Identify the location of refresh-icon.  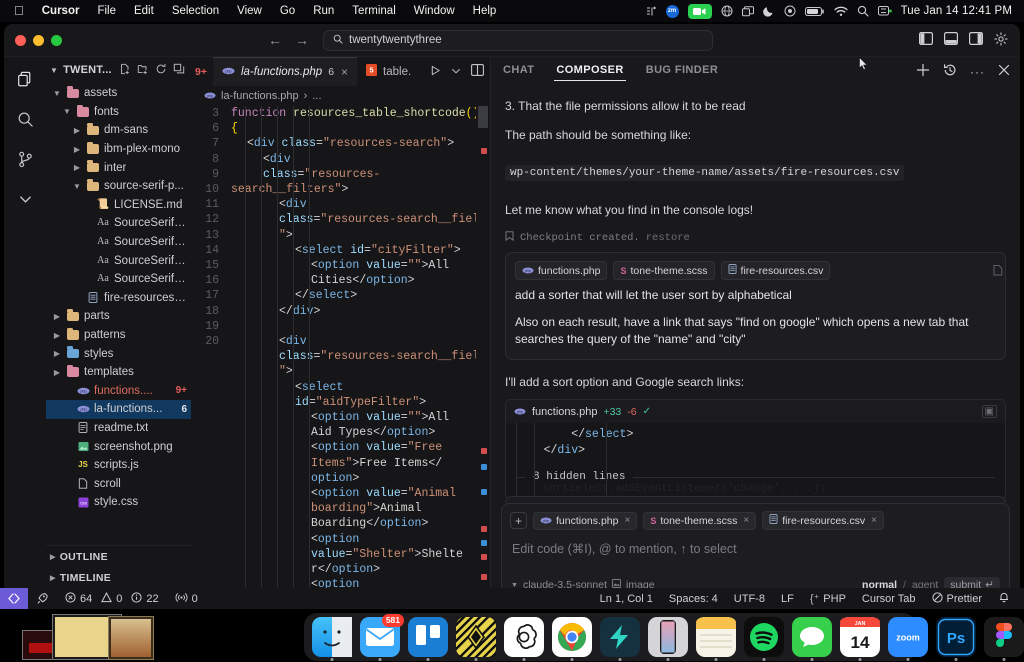
(161, 70).